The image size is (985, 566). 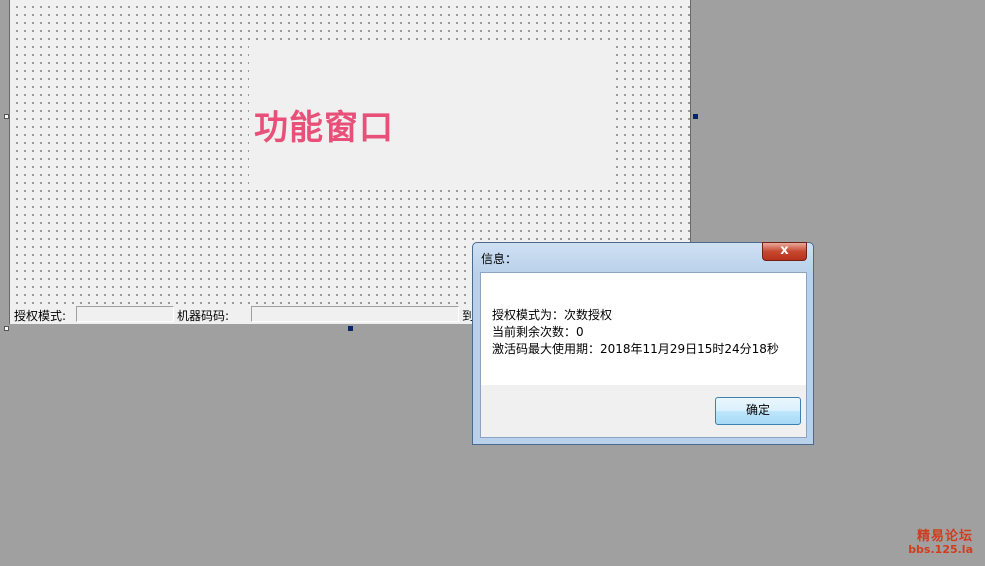 What do you see at coordinates (940, 549) in the screenshot?
I see `watermark-url: bbs.125.la` at bounding box center [940, 549].